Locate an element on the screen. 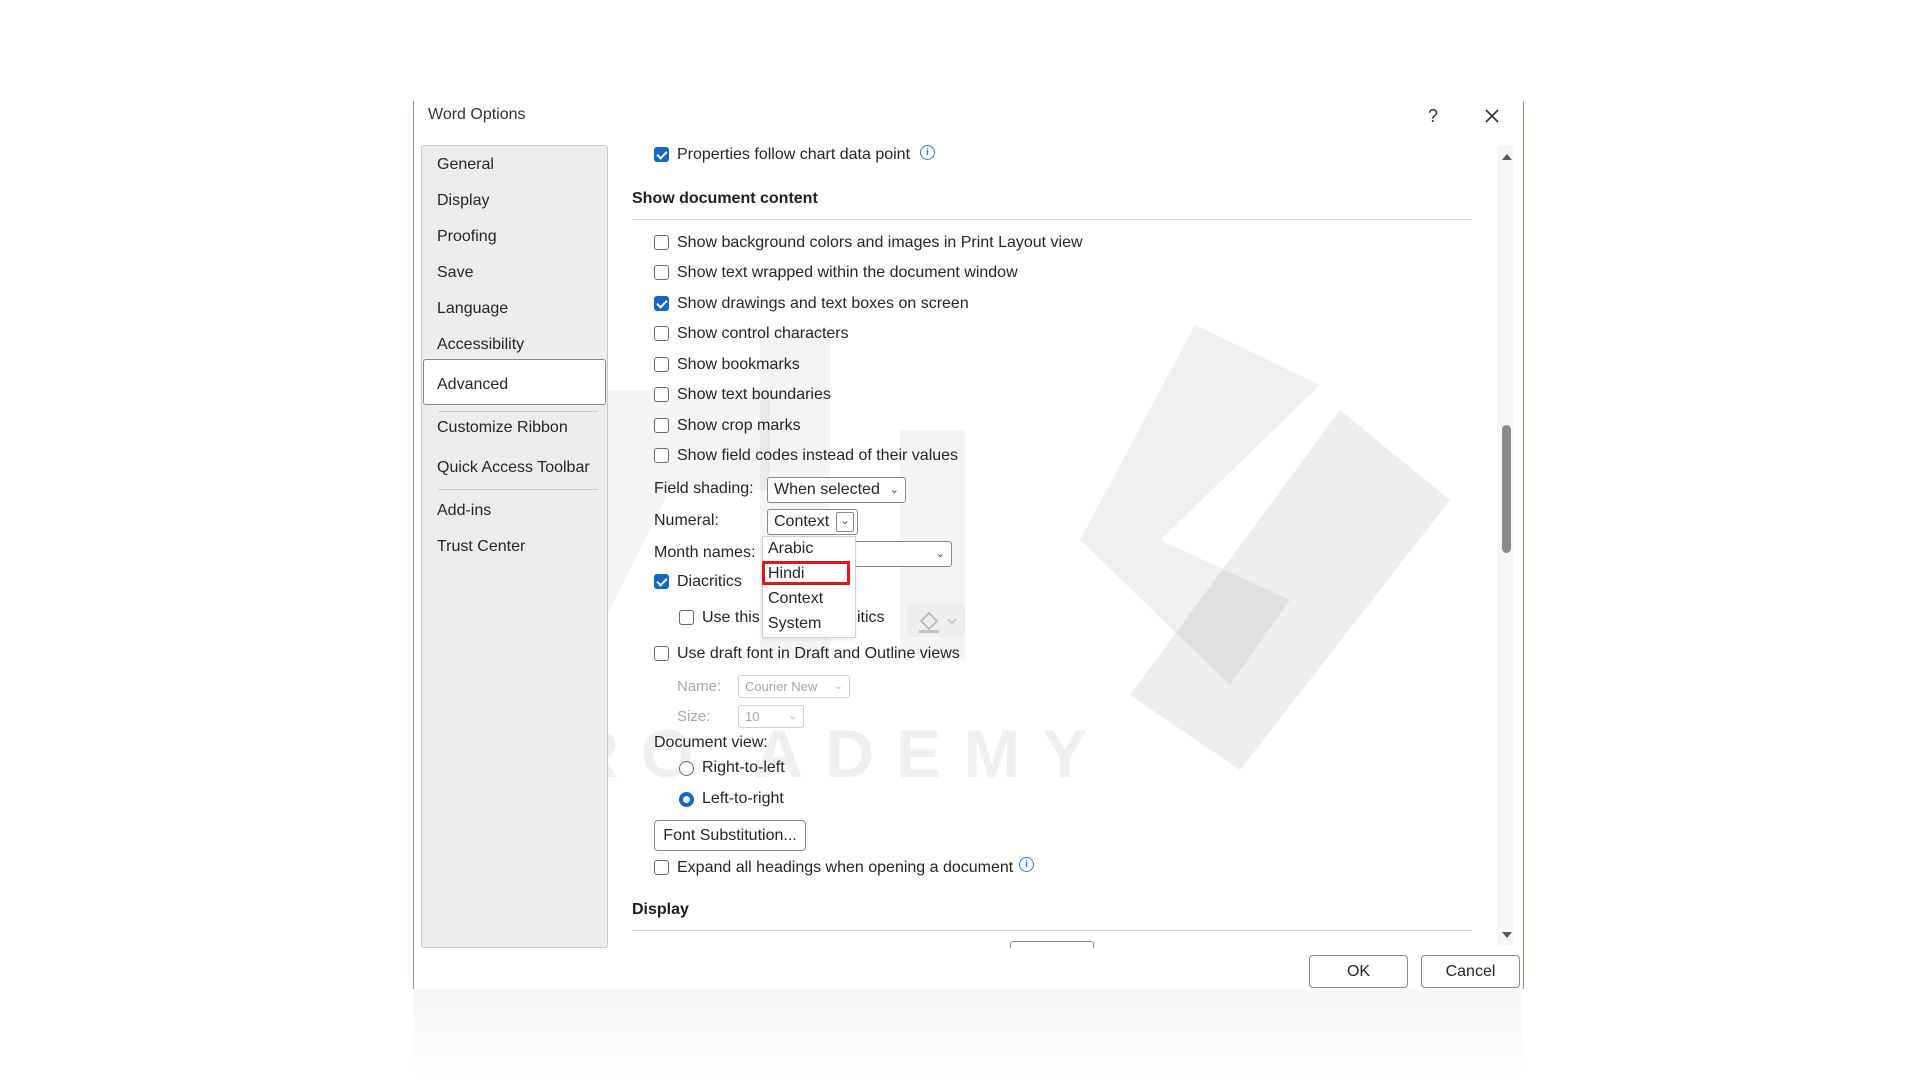 This screenshot has height=1080, width=1920. close-button is located at coordinates (1492, 116).